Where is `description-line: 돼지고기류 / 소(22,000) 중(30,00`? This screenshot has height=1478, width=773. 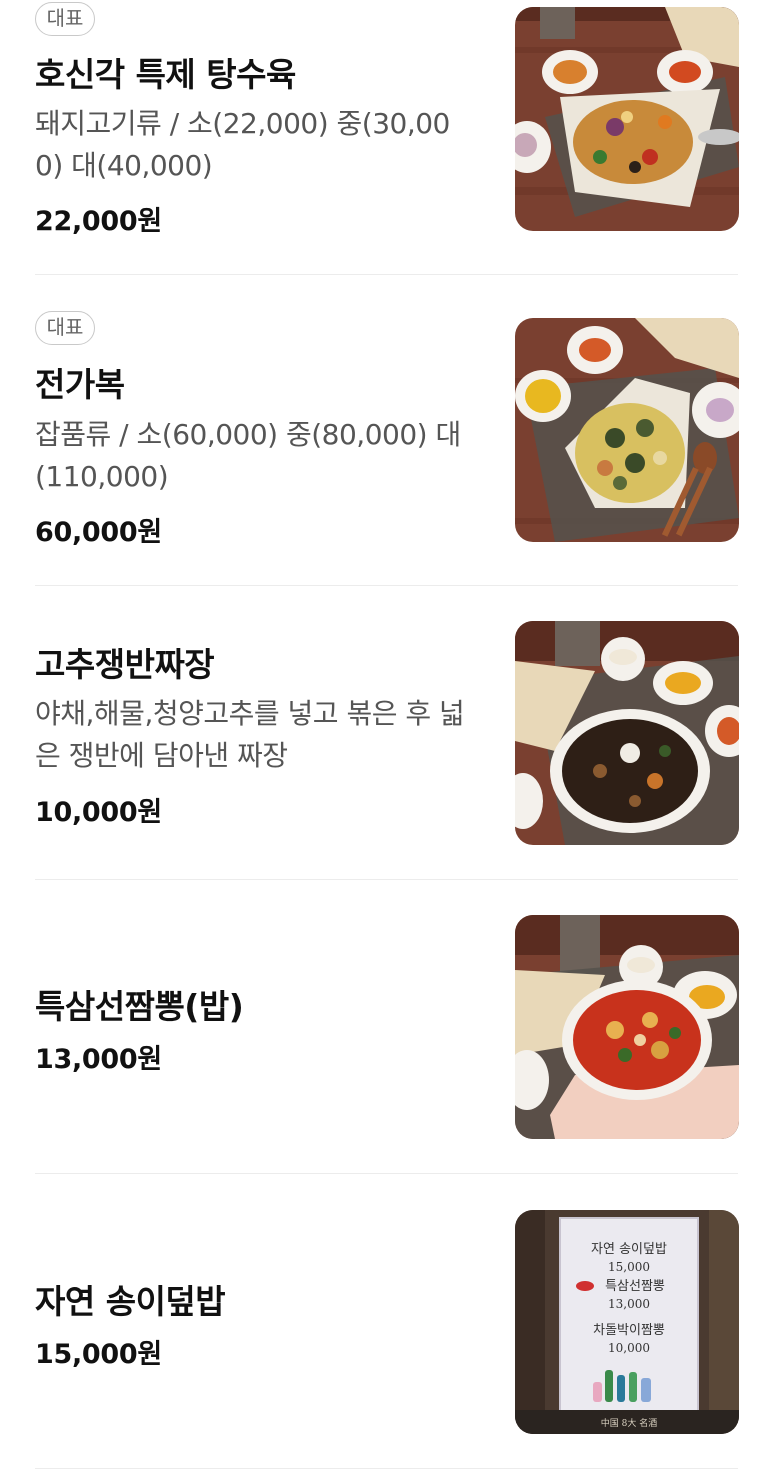 description-line: 돼지고기류 / 소(22,000) 중(30,00 is located at coordinates (242, 123).